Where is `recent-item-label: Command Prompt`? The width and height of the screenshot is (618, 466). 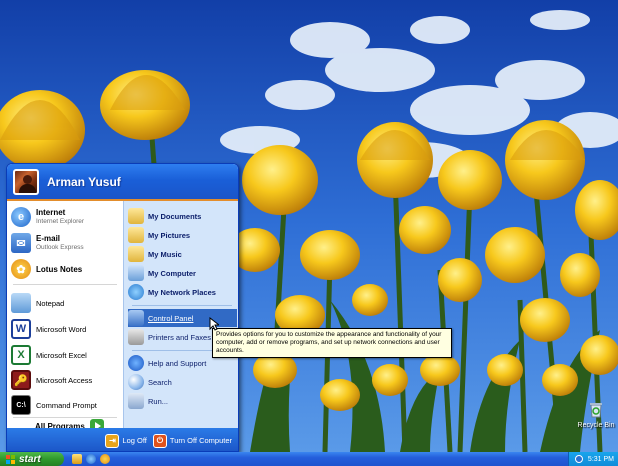
recent-item-label: Command Prompt is located at coordinates (66, 405).